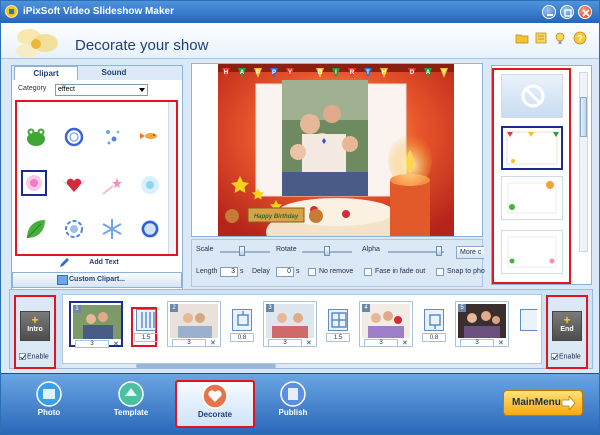 This screenshot has height=435, width=600. I want to click on tab-sound: Sound, so click(114, 73).